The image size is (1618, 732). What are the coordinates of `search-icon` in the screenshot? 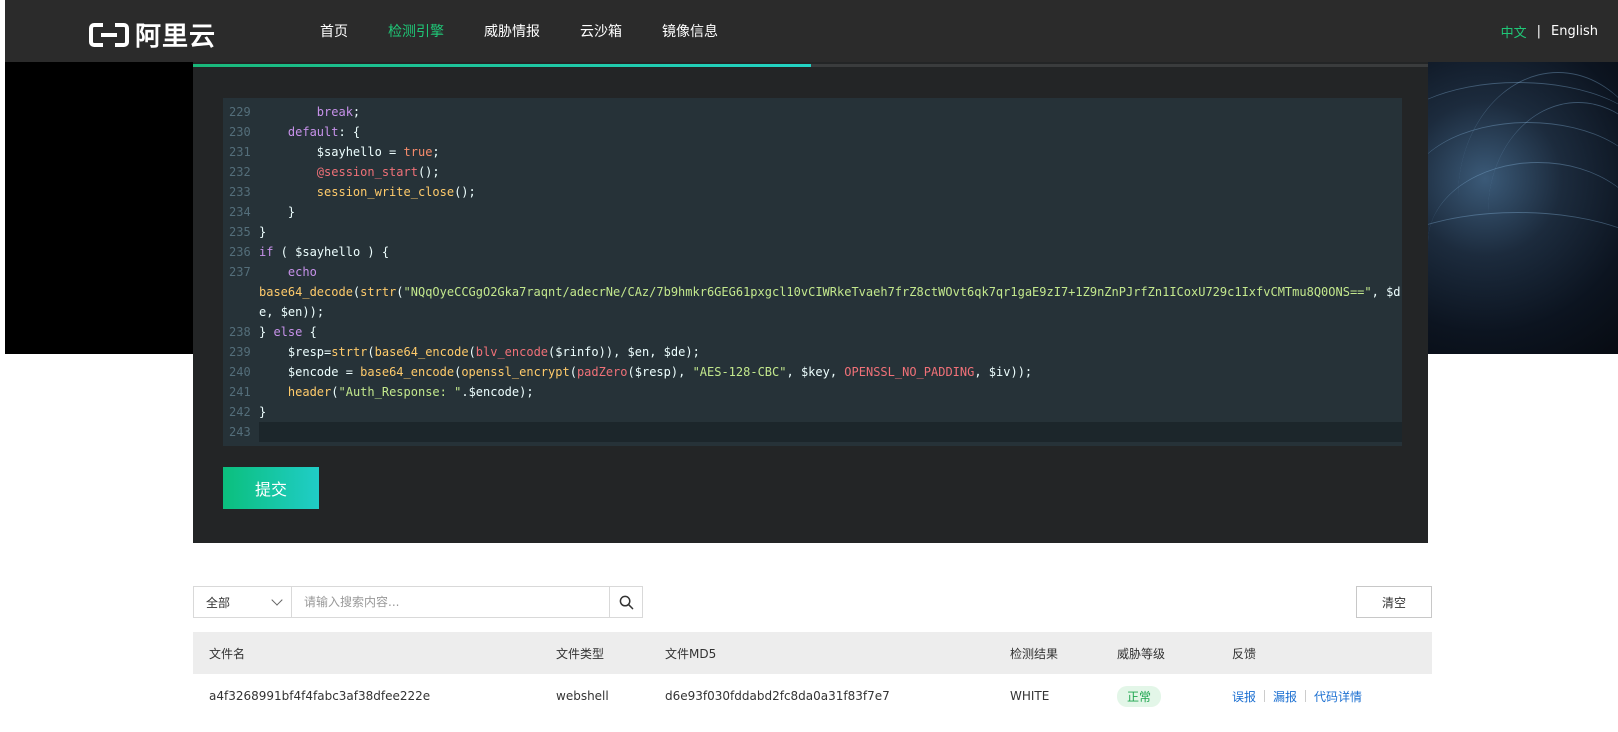 It's located at (626, 602).